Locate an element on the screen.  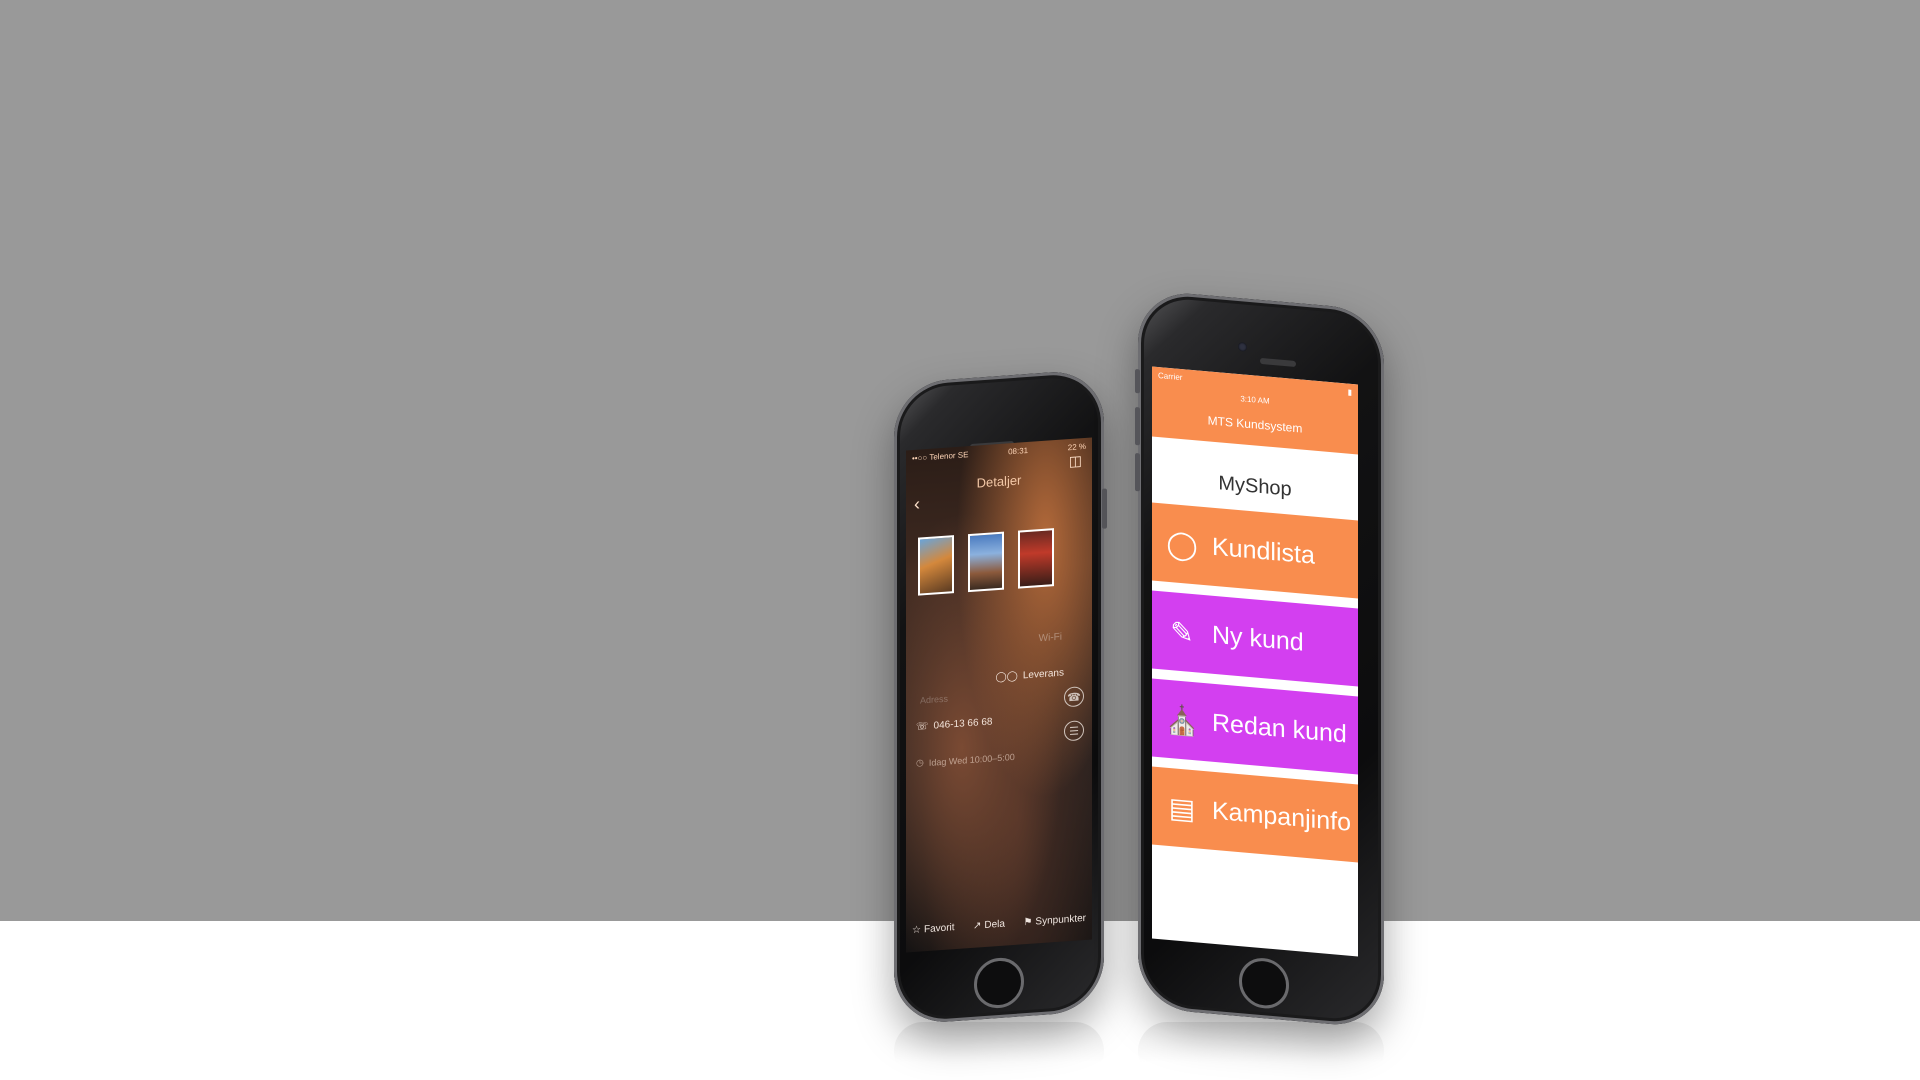
share-icon: ↗ is located at coordinates (977, 926).